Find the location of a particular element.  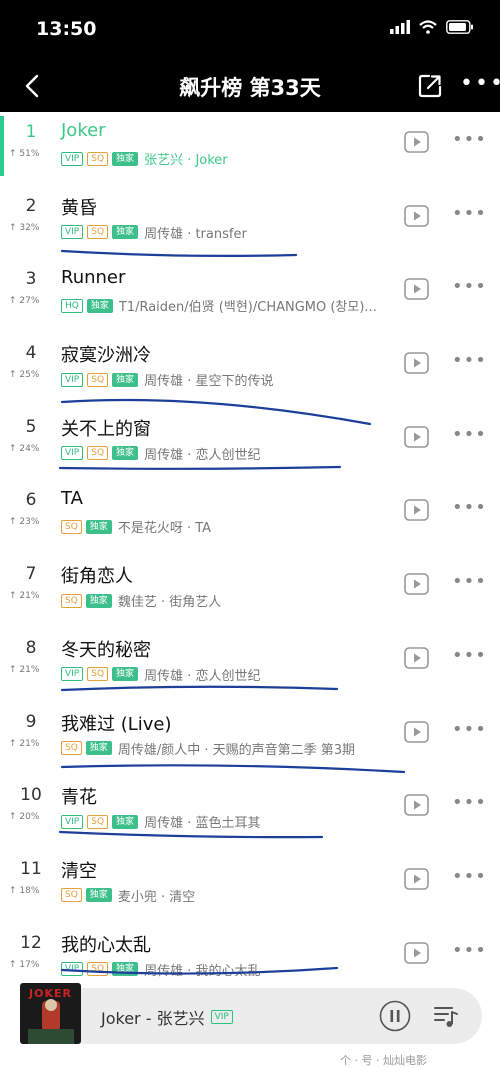

song-row: 6 ↑ 23% TA SQ 独家 不是花火呀 · TA ••• is located at coordinates (250, 517).